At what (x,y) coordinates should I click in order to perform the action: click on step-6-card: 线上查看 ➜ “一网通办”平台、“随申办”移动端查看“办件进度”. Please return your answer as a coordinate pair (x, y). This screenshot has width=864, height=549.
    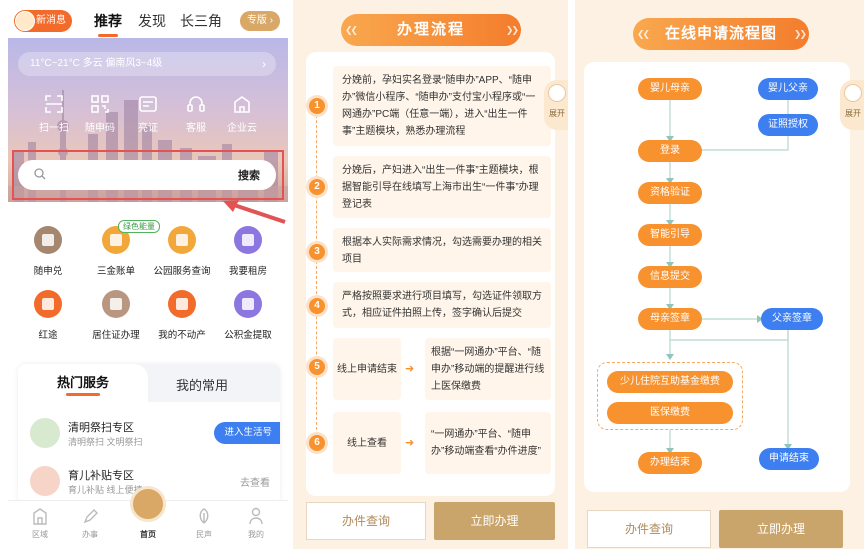
    Looking at the image, I should click on (442, 443).